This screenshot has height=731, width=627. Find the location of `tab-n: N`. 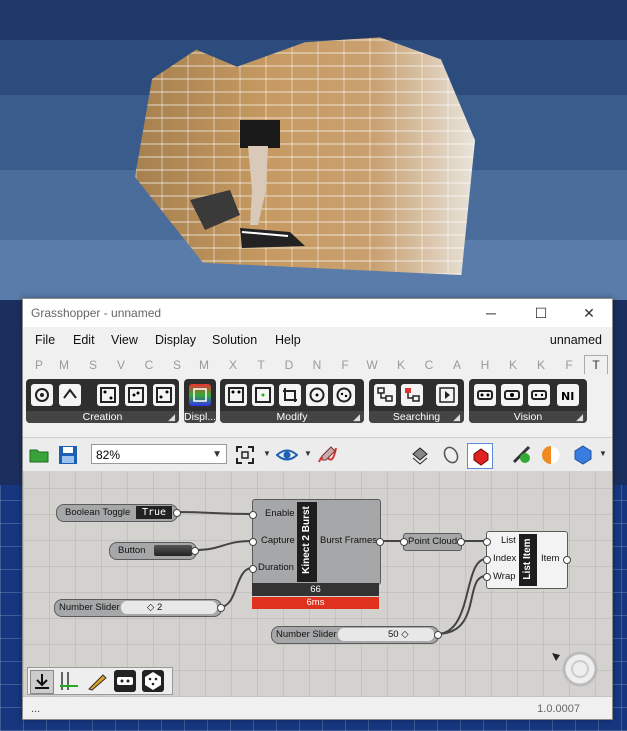

tab-n: N is located at coordinates (317, 365).